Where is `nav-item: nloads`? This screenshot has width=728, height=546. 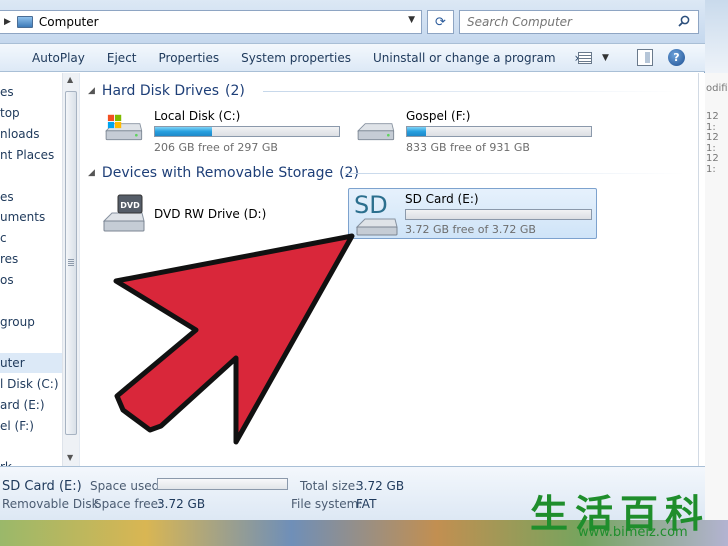
nav-item: nloads is located at coordinates (20, 134).